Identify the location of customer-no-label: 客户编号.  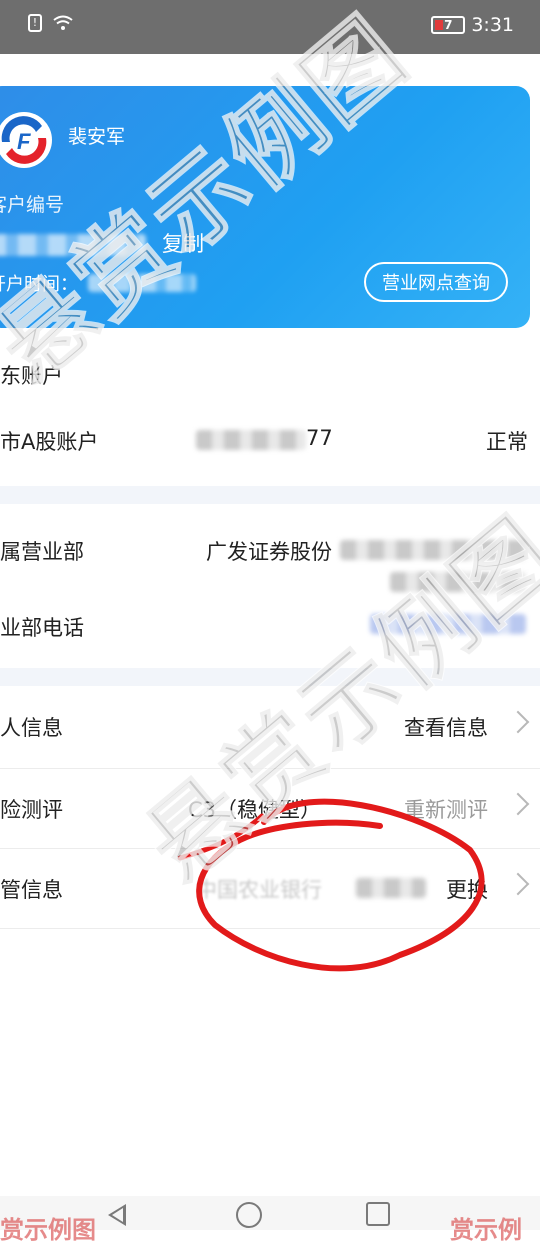
(32, 205).